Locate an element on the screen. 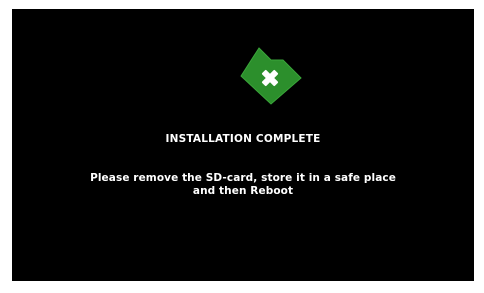  sd-card-remove-icon is located at coordinates (271, 76).